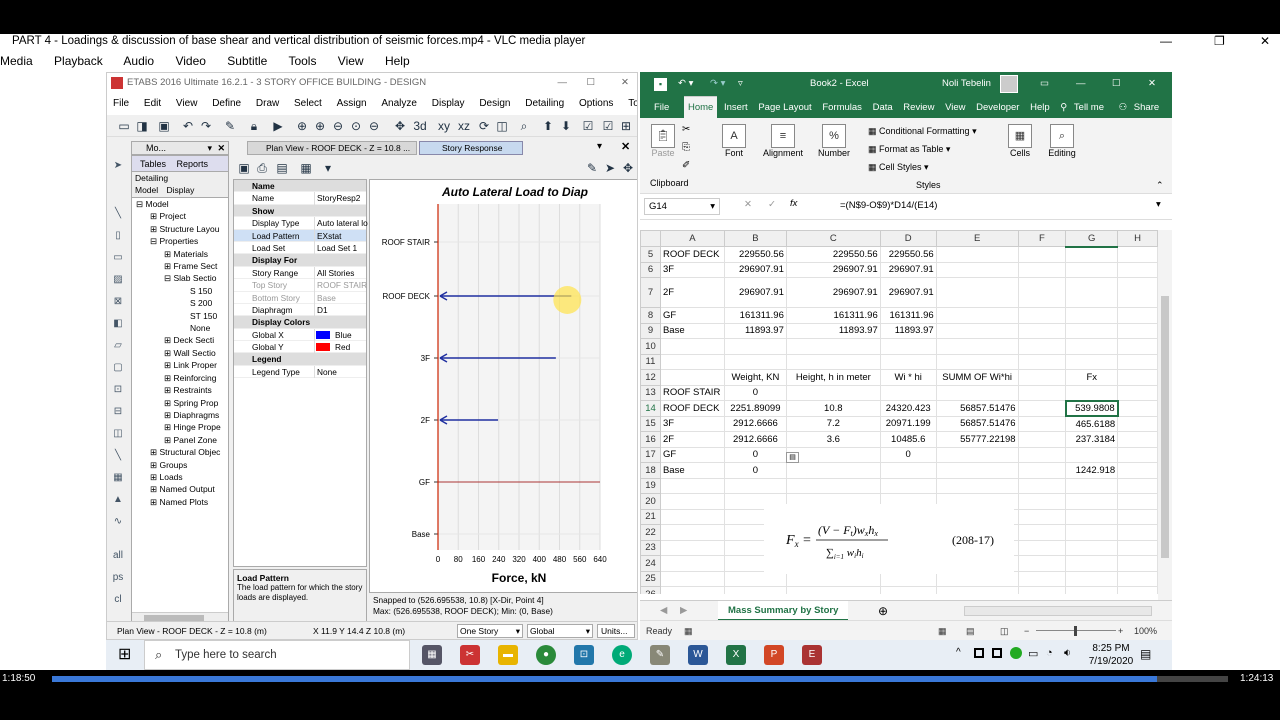 The image size is (1280, 720). Describe the element at coordinates (628, 168) in the screenshot. I see `pan-chart-icon: ✥` at that location.